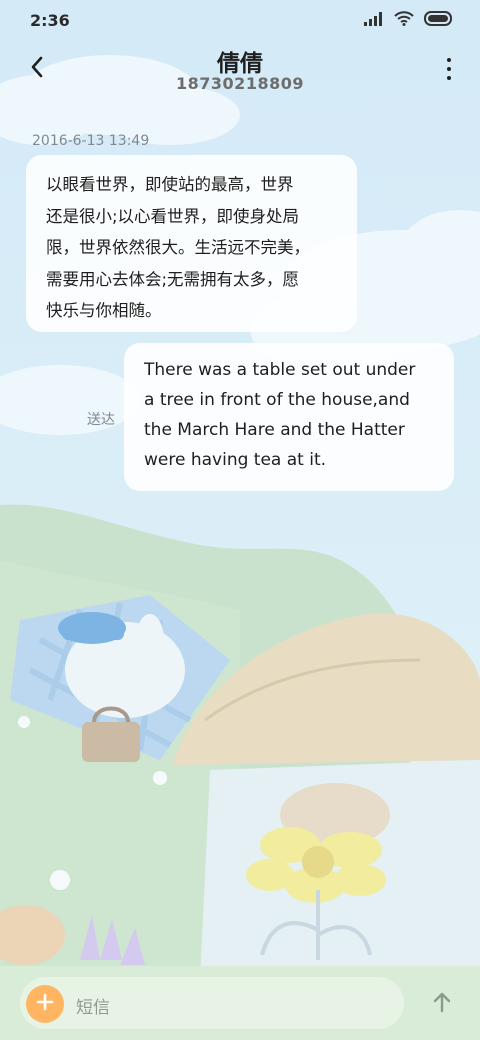 The width and height of the screenshot is (480, 1040). I want to click on message-line: were having tea at it., so click(235, 460).